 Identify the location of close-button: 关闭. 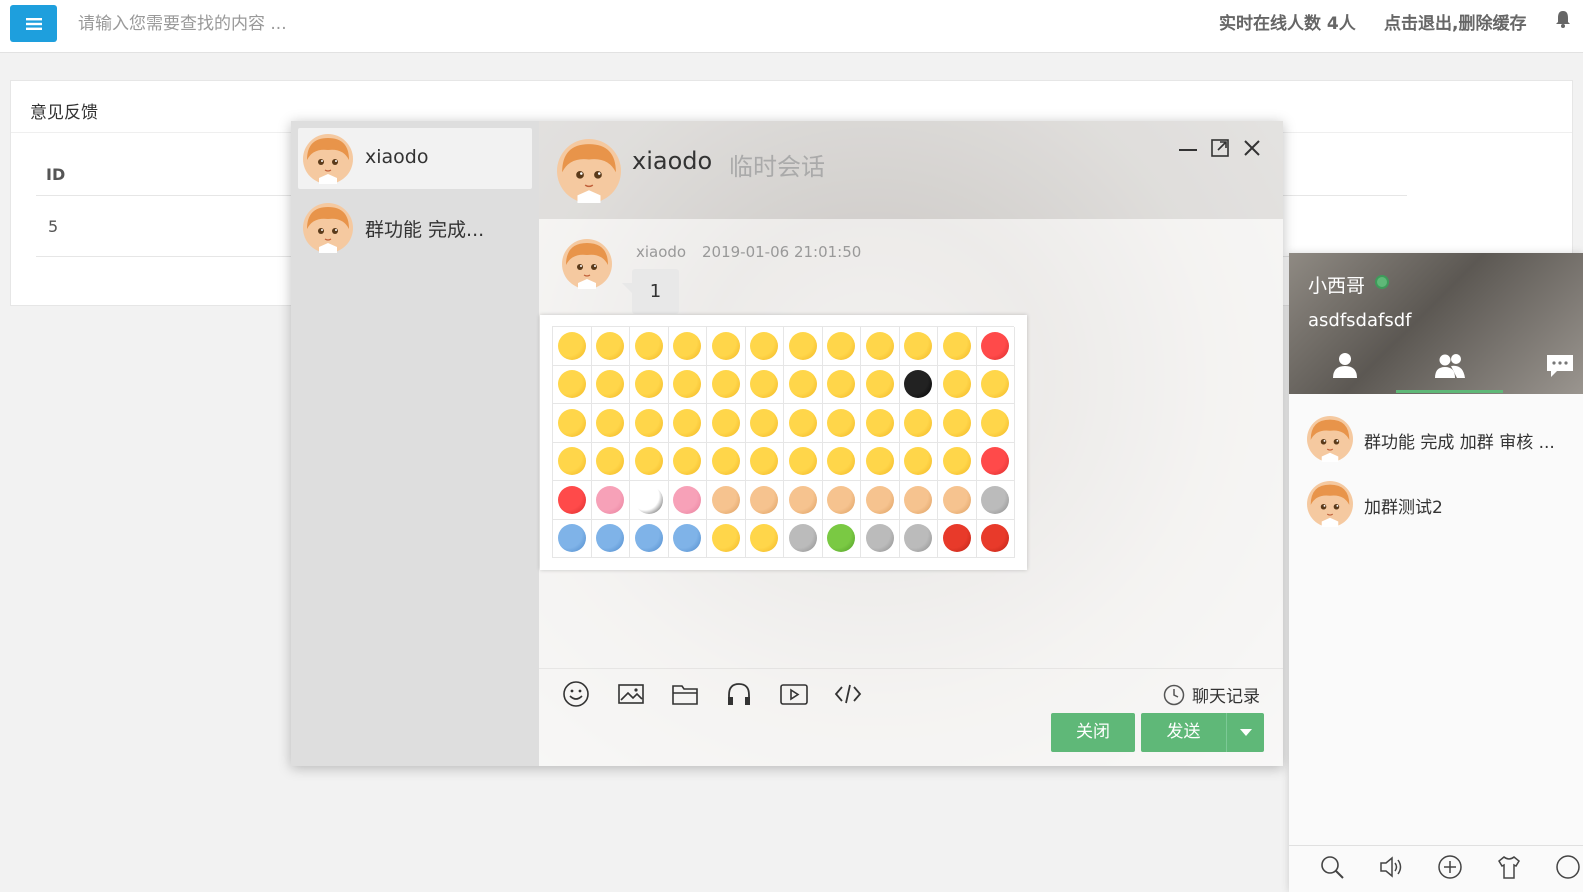
(1093, 732).